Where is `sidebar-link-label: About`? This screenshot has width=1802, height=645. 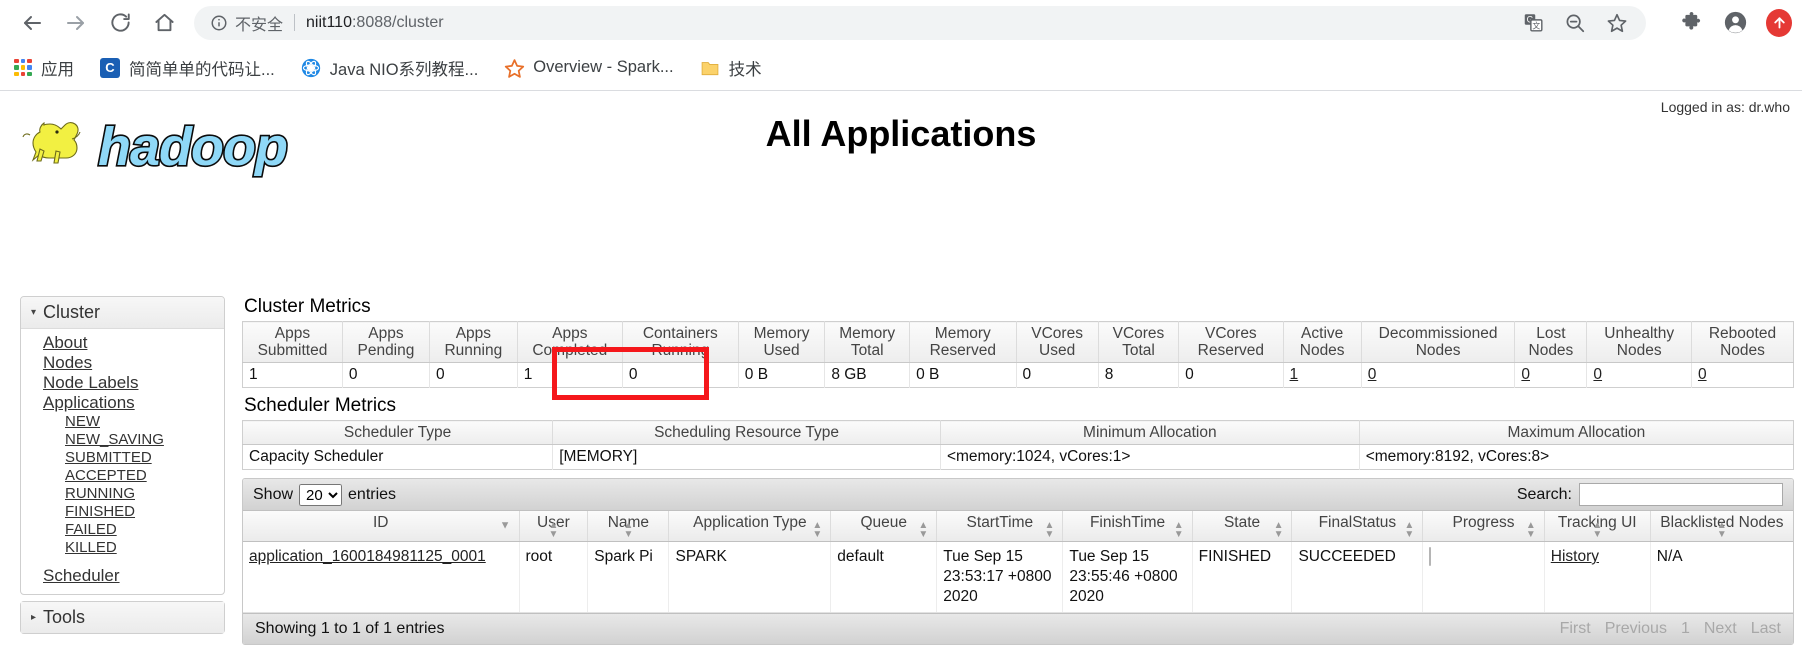 sidebar-link-label: About is located at coordinates (65, 342).